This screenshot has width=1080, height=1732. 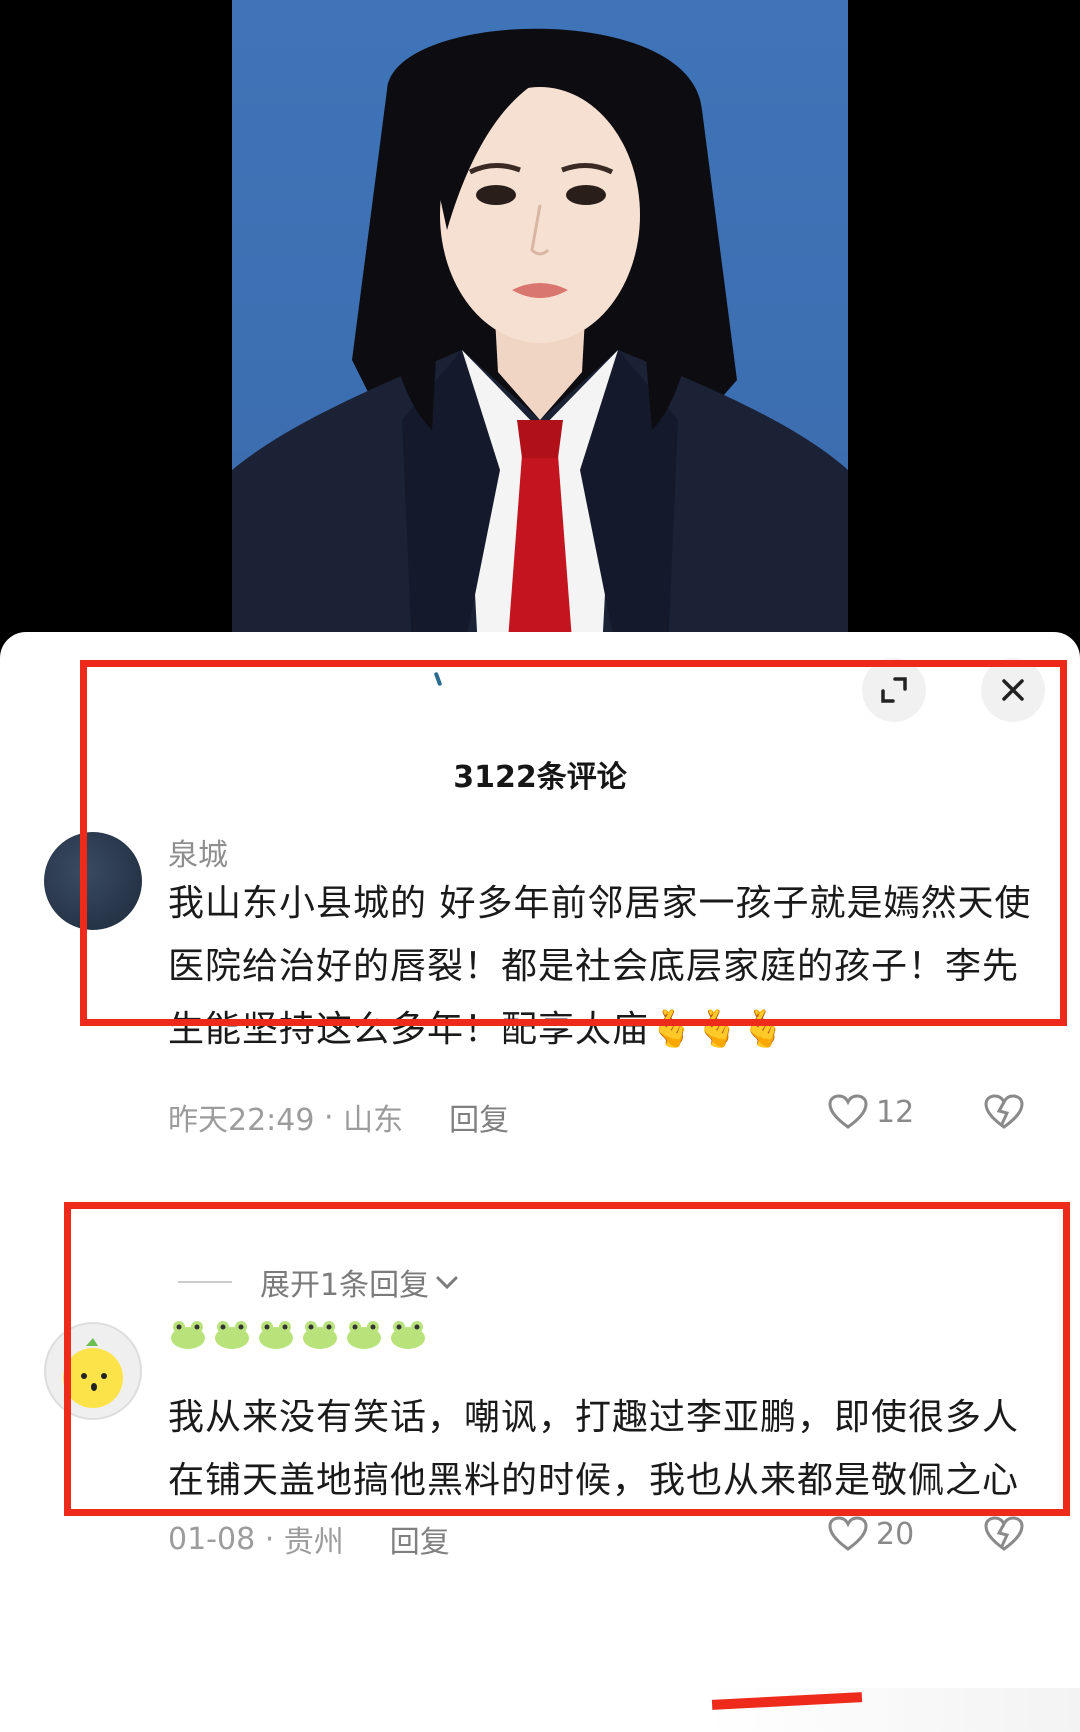 I want to click on comment-location: 贵州, so click(x=313, y=1542).